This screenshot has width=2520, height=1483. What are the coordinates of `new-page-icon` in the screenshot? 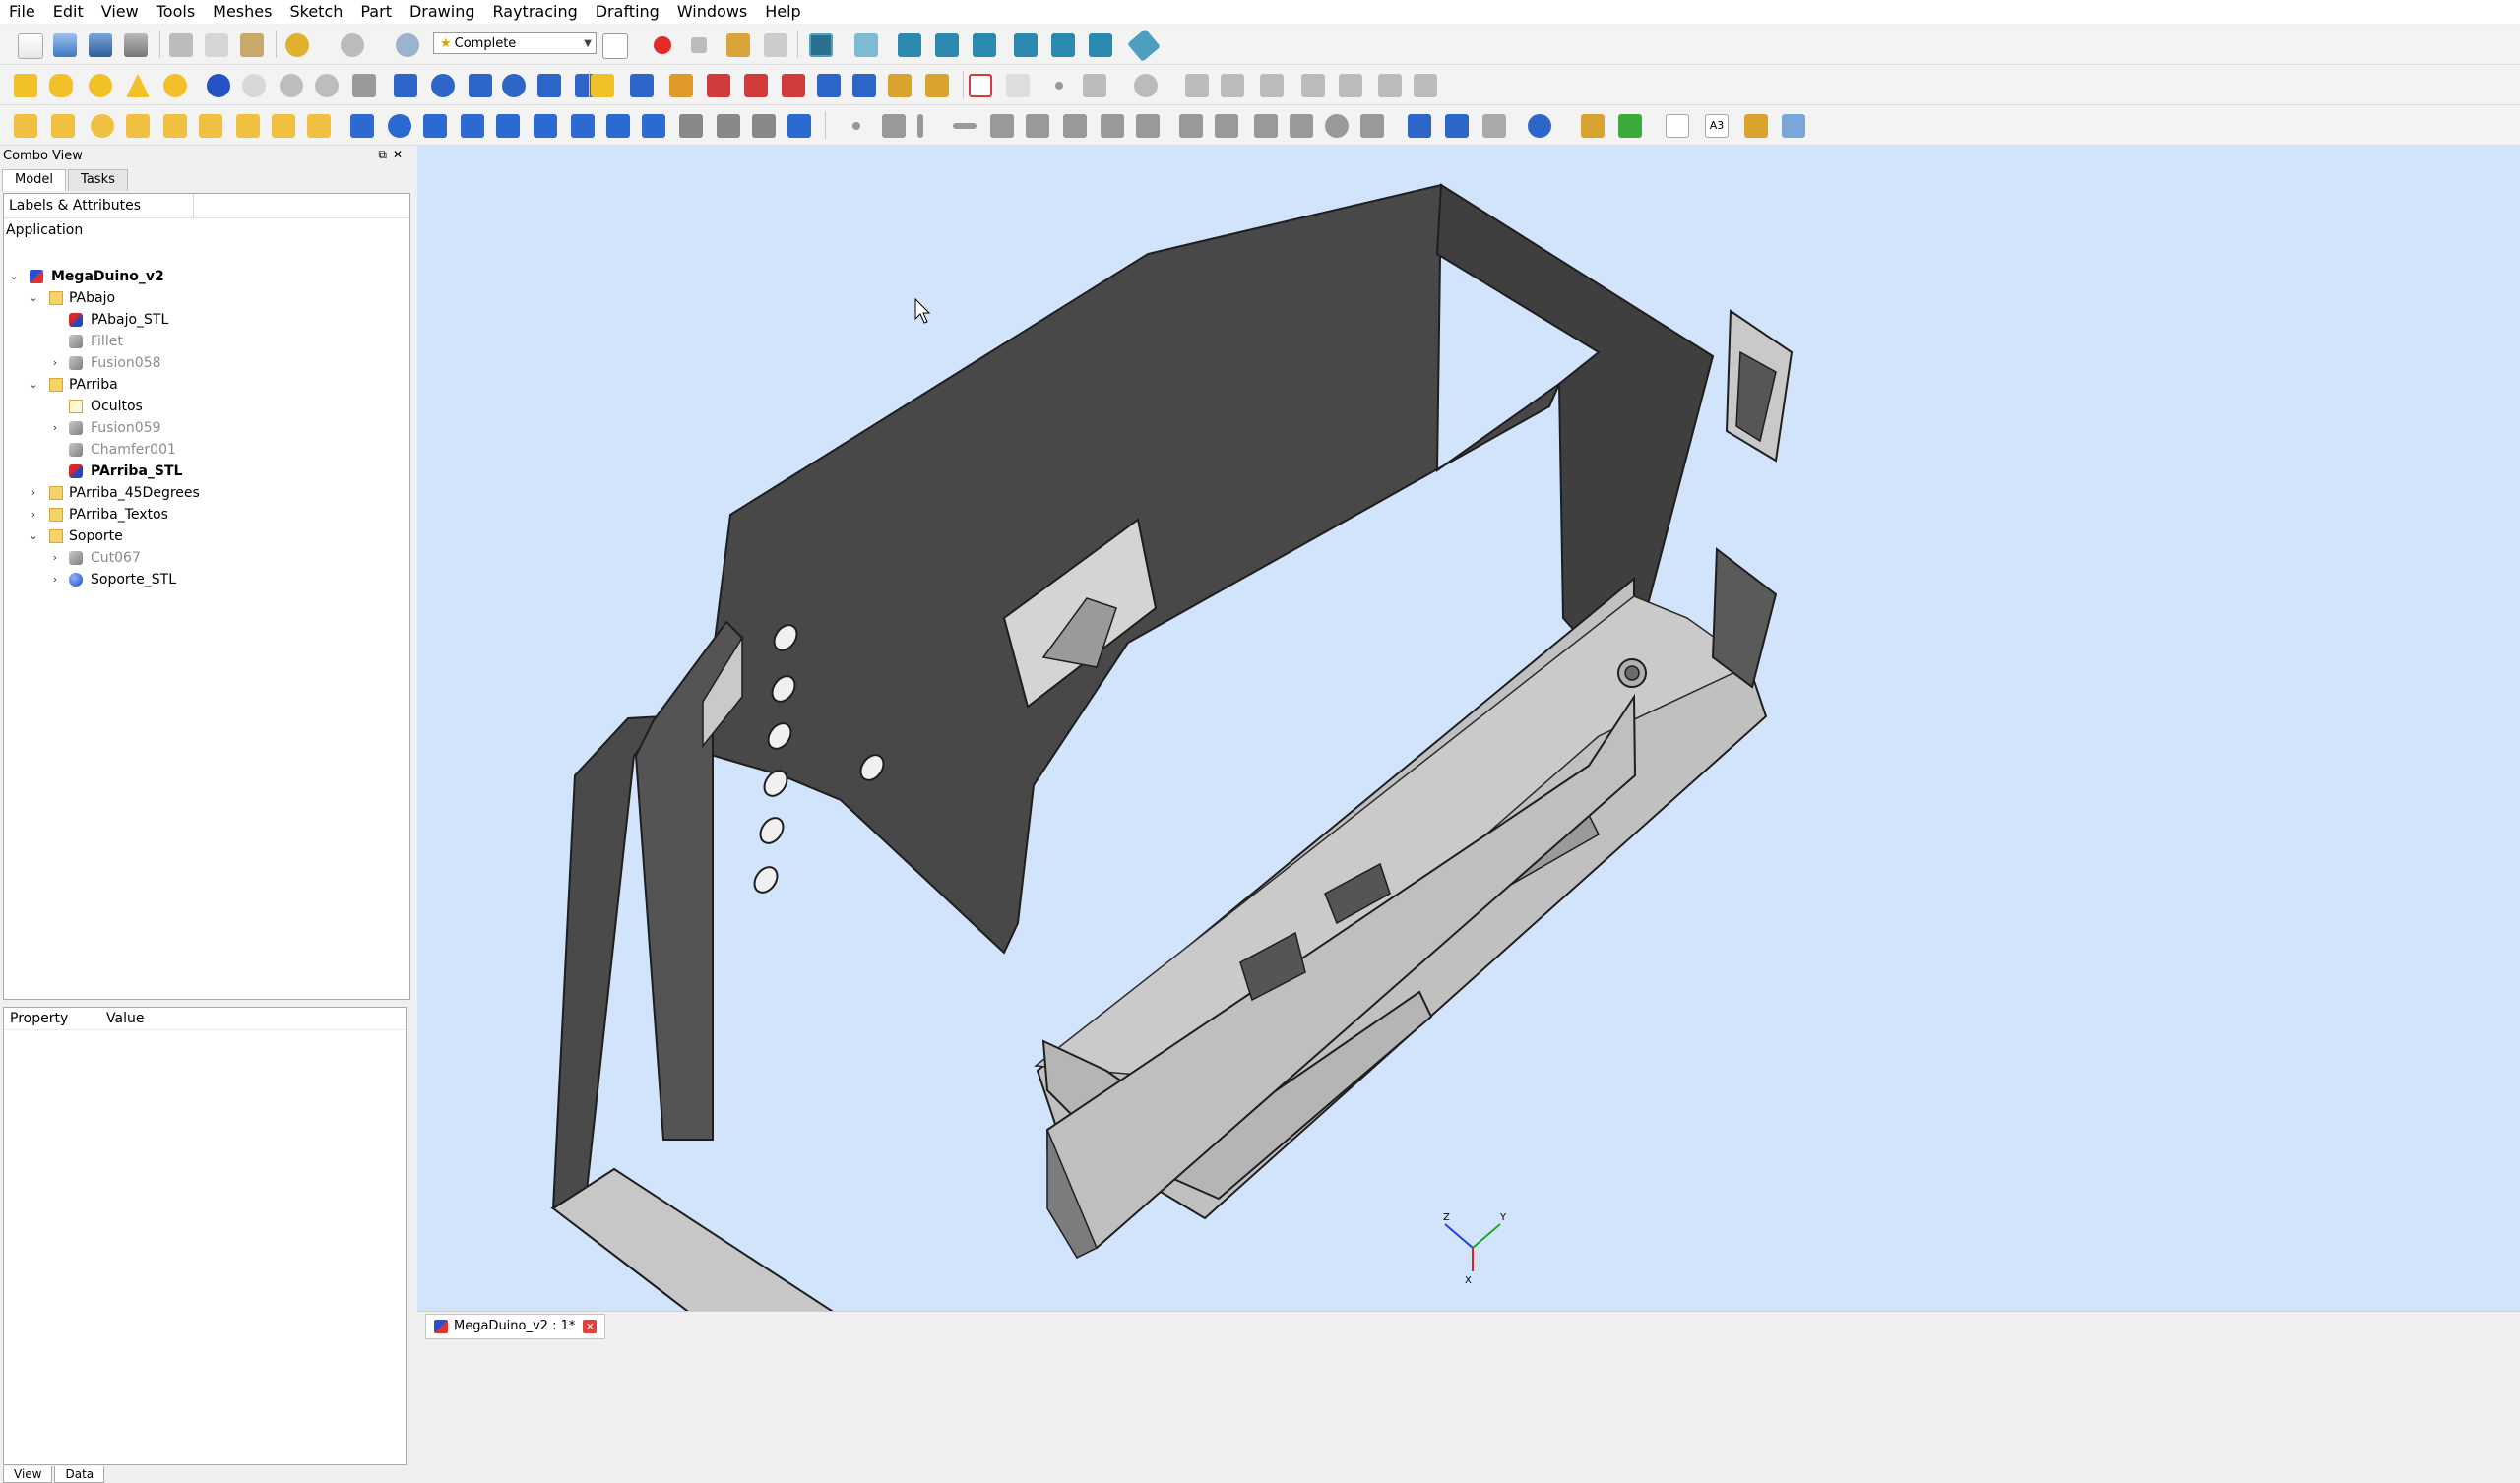 It's located at (1677, 126).